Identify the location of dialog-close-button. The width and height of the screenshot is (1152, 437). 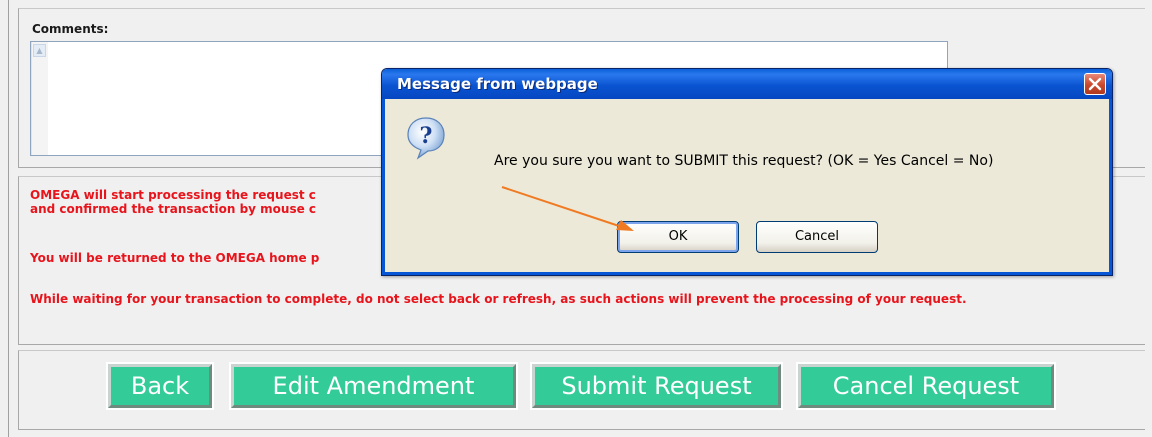
(1095, 84).